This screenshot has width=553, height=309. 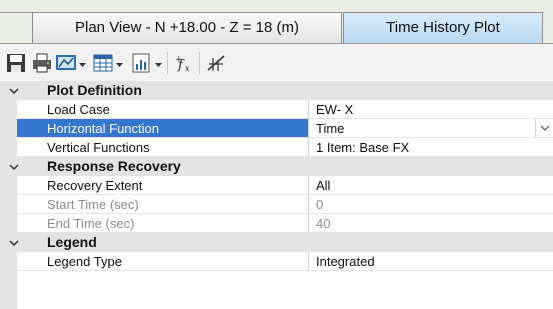 I want to click on property-row-start-time: Start Time (sec) 0, so click(x=276, y=204).